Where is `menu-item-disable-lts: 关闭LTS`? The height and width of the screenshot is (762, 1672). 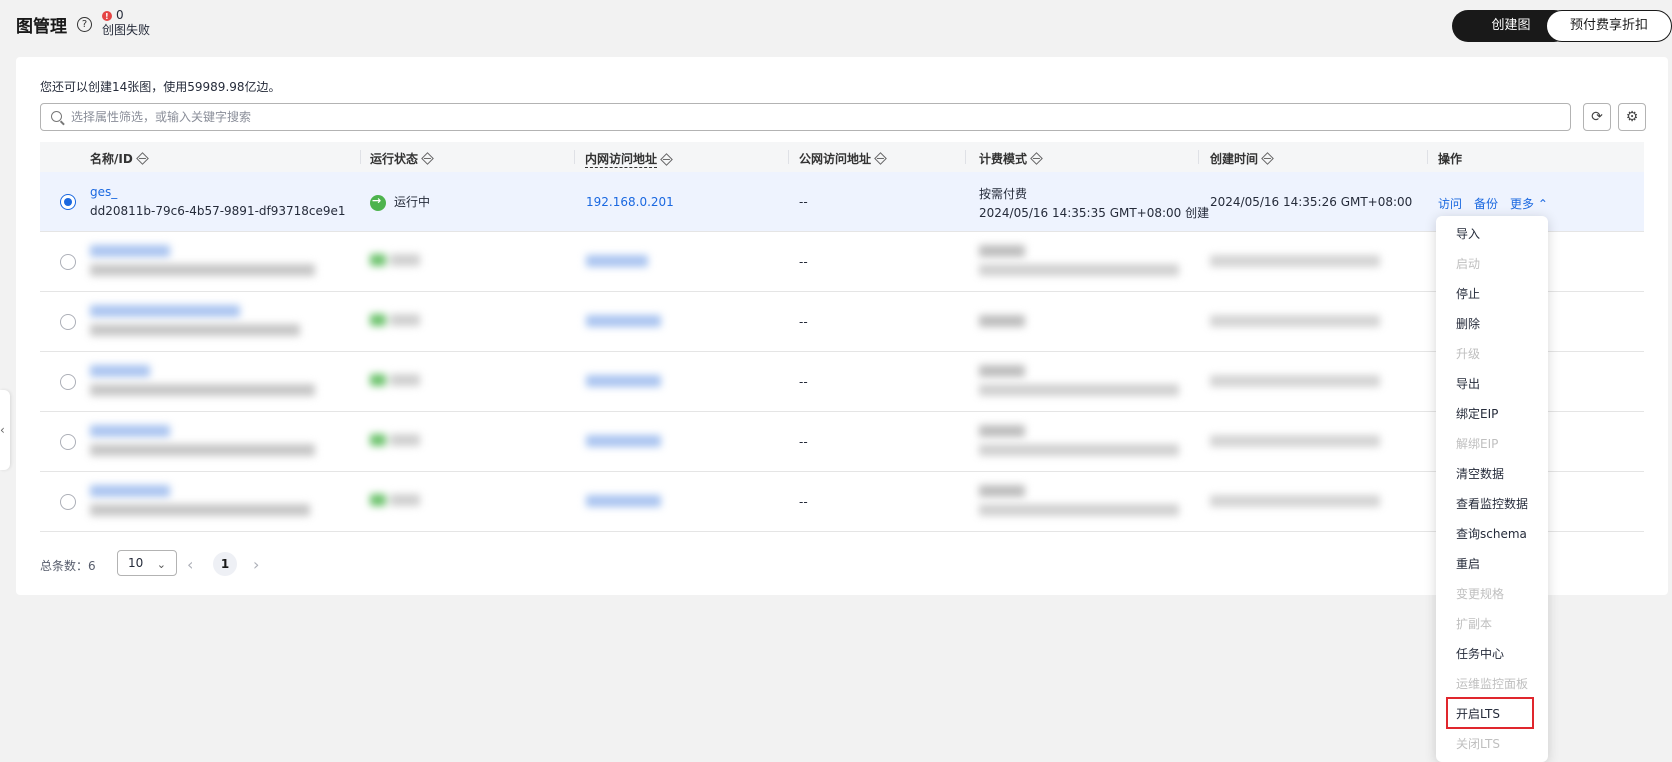 menu-item-disable-lts: 关闭LTS is located at coordinates (1478, 744).